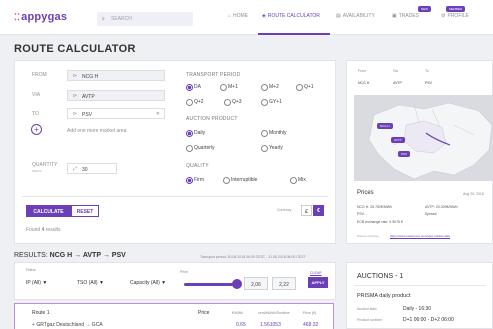 Image resolution: width=493 pixels, height=329 pixels. What do you see at coordinates (398, 140) in the screenshot?
I see `map-label-avtp: AVTP` at bounding box center [398, 140].